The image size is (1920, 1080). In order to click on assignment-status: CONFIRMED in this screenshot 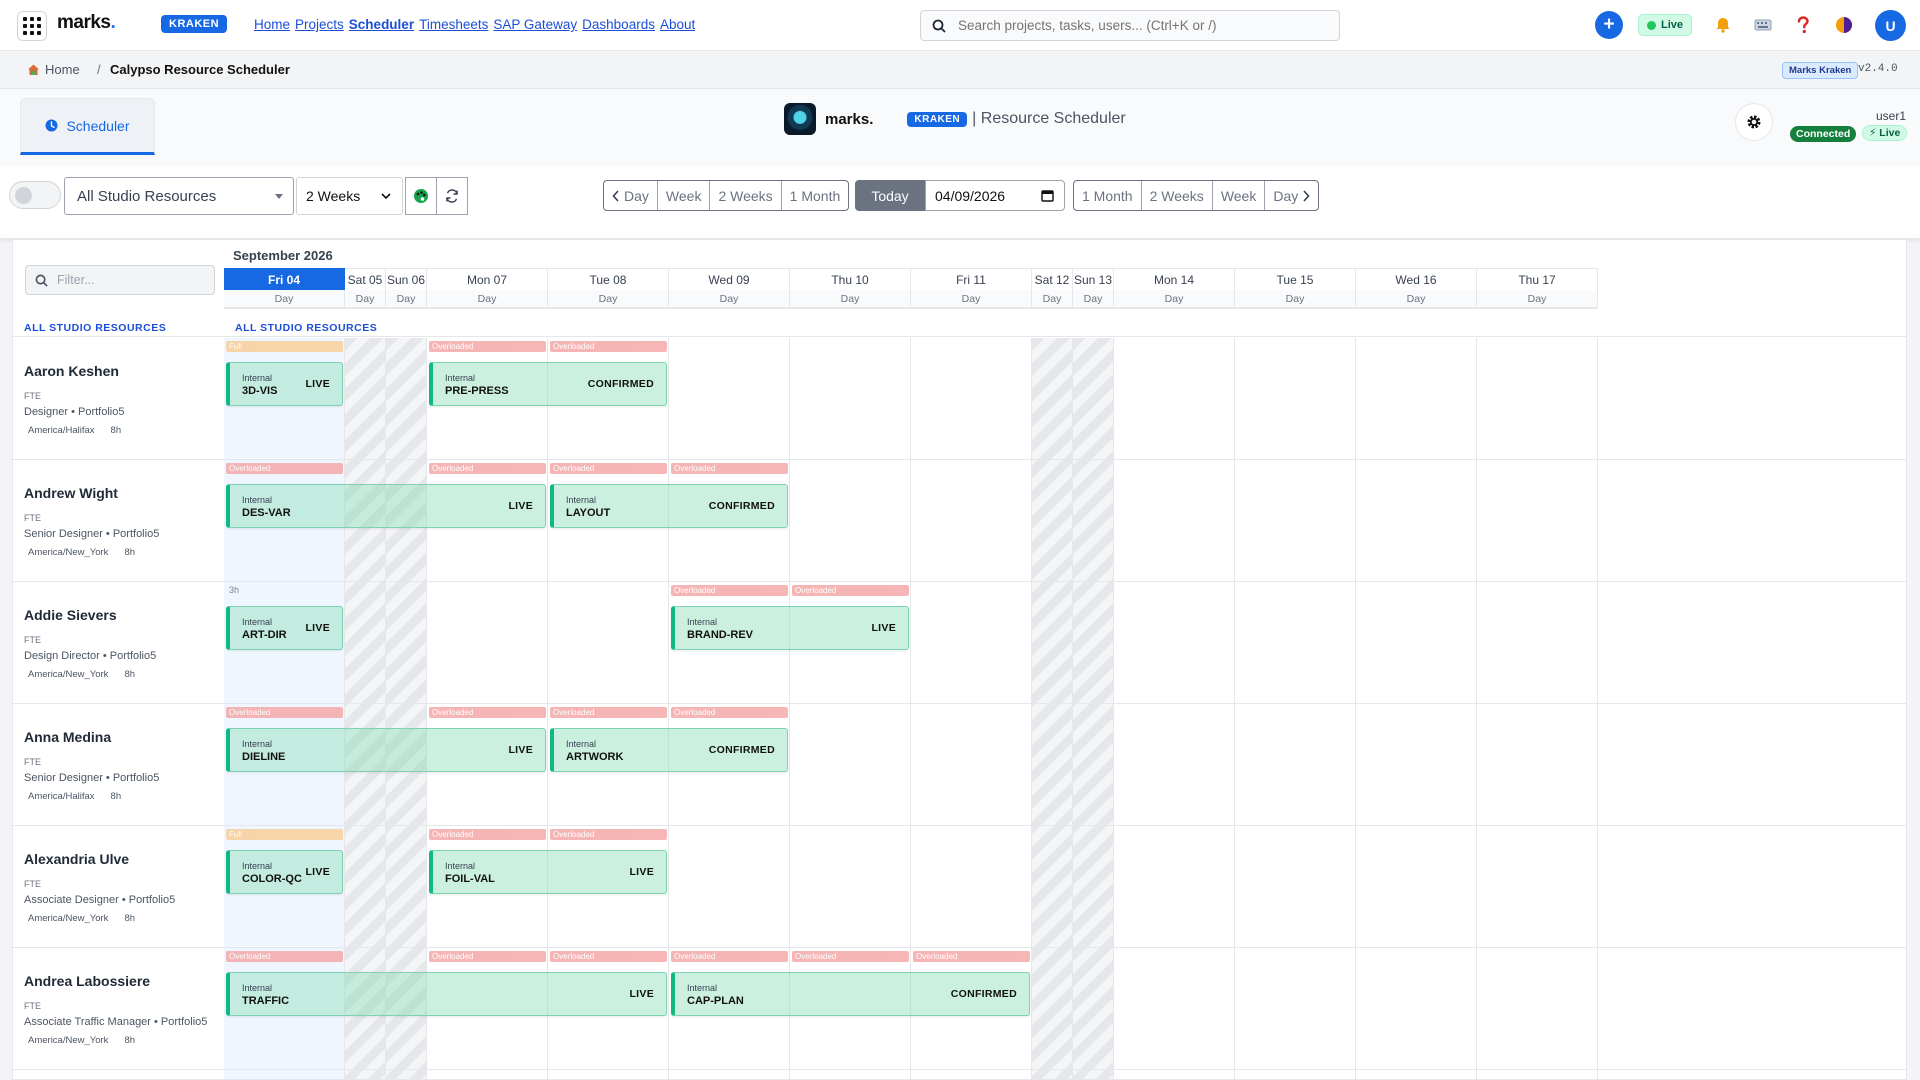, I will do `click(741, 506)`.